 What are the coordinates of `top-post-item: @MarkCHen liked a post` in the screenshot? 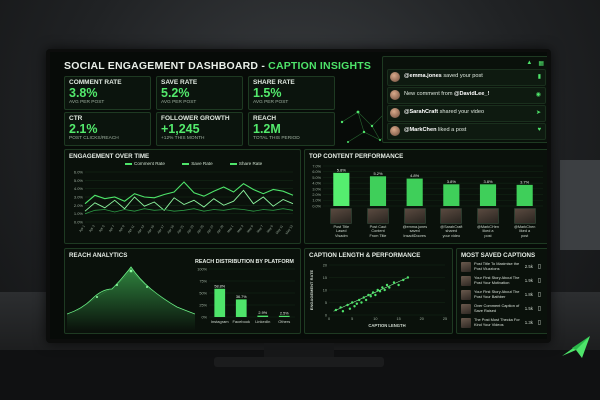 It's located at (488, 223).